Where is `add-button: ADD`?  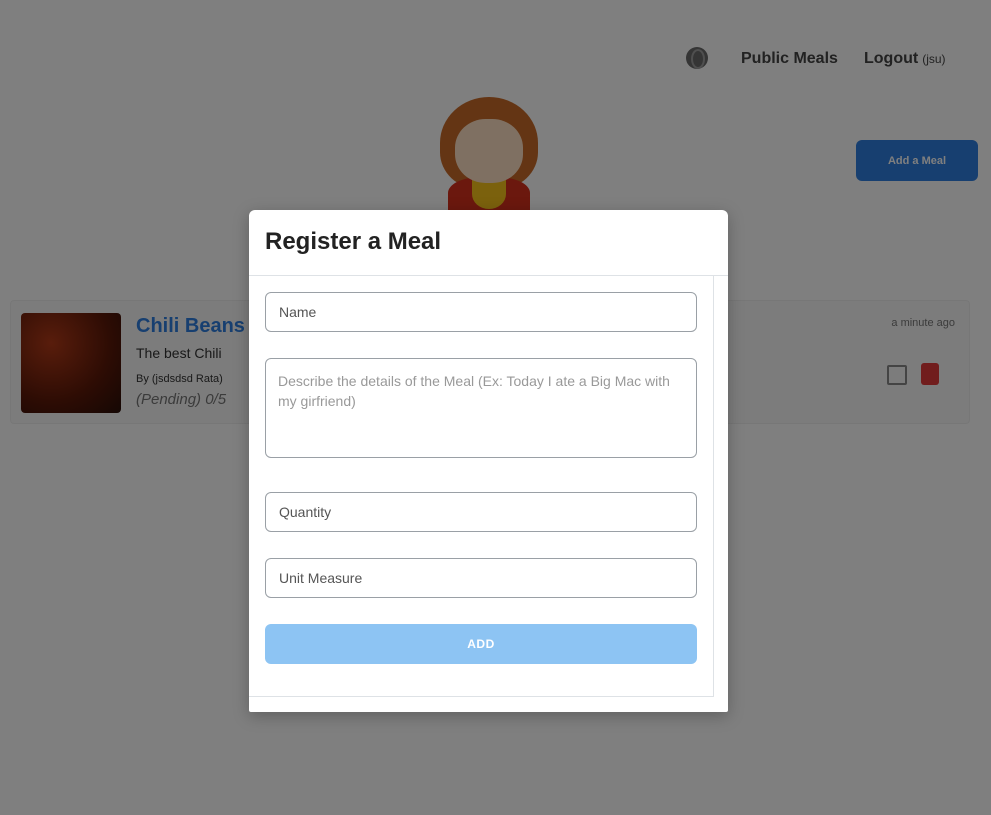
add-button: ADD is located at coordinates (481, 644).